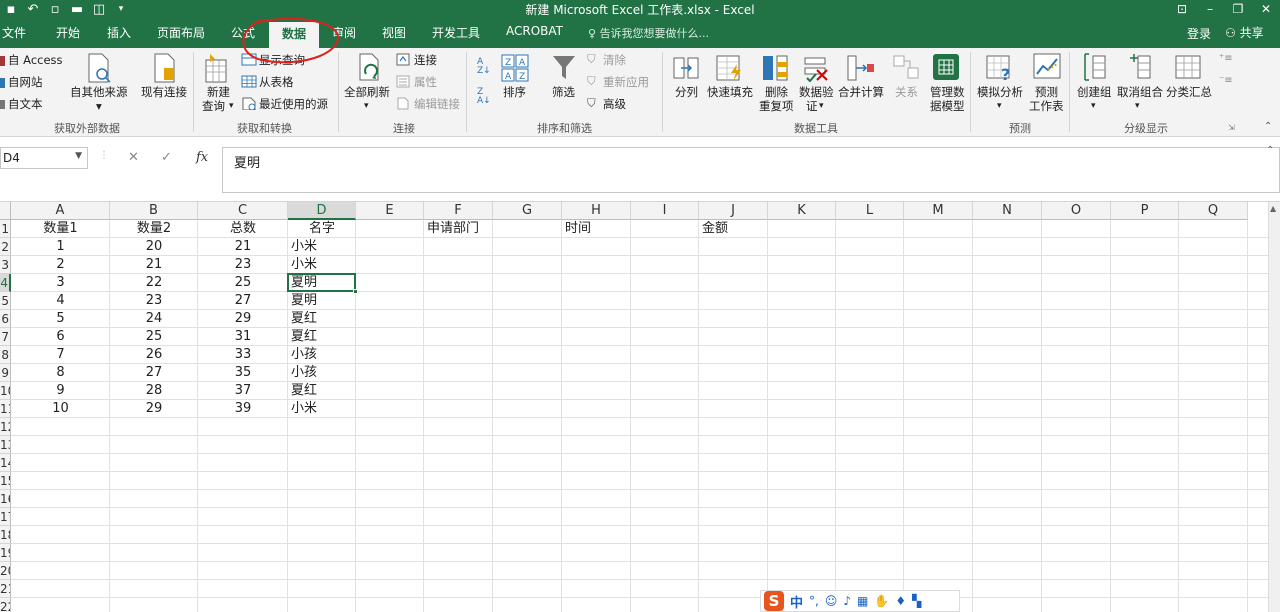  I want to click on row-header-18: 18, so click(5, 535).